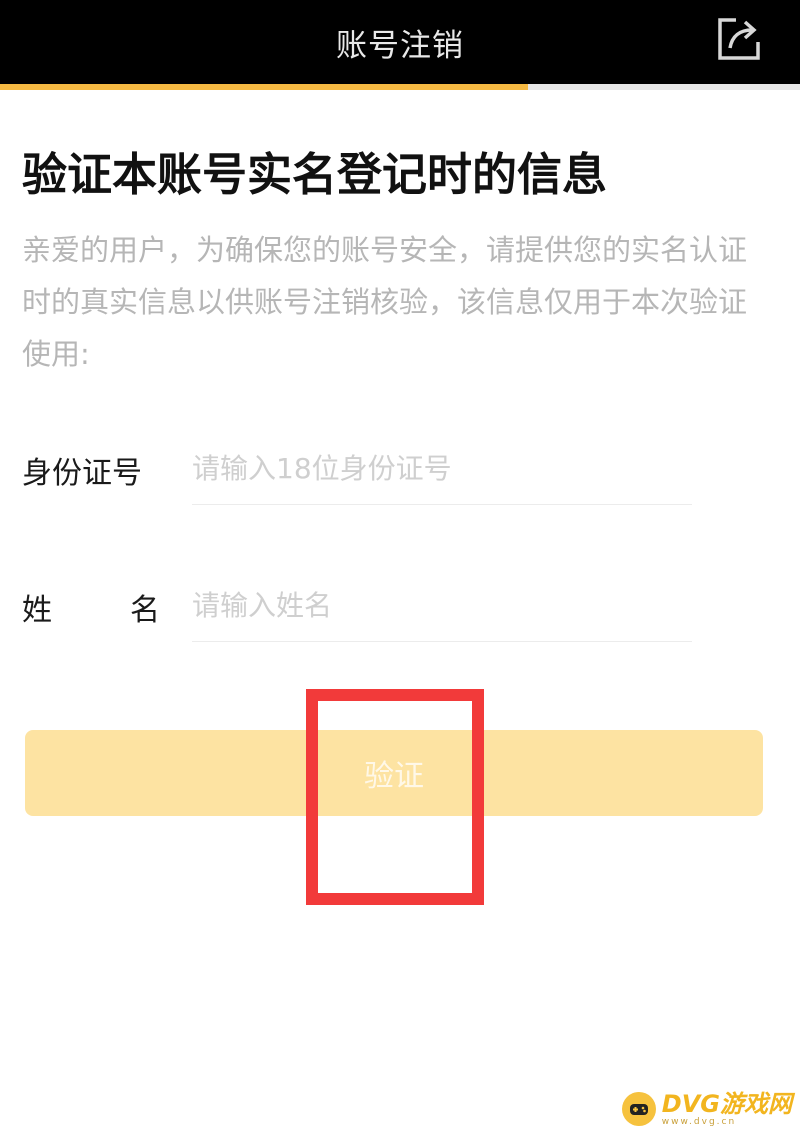 The height and width of the screenshot is (1143, 800). Describe the element at coordinates (82, 473) in the screenshot. I see `id-number-label: 身份证号` at that location.